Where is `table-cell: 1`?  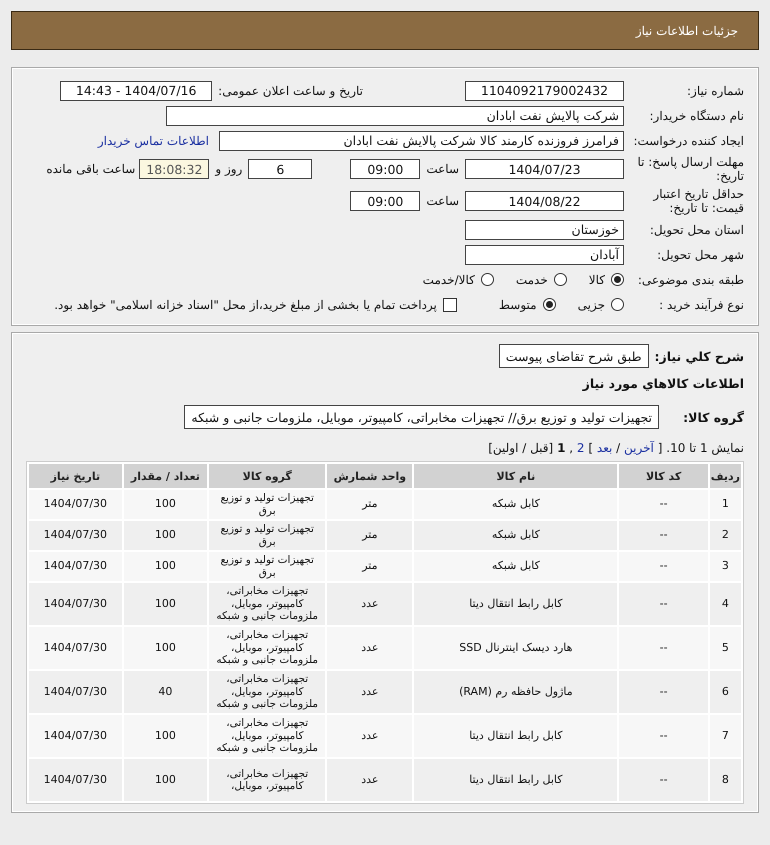
table-cell: 1 is located at coordinates (725, 504).